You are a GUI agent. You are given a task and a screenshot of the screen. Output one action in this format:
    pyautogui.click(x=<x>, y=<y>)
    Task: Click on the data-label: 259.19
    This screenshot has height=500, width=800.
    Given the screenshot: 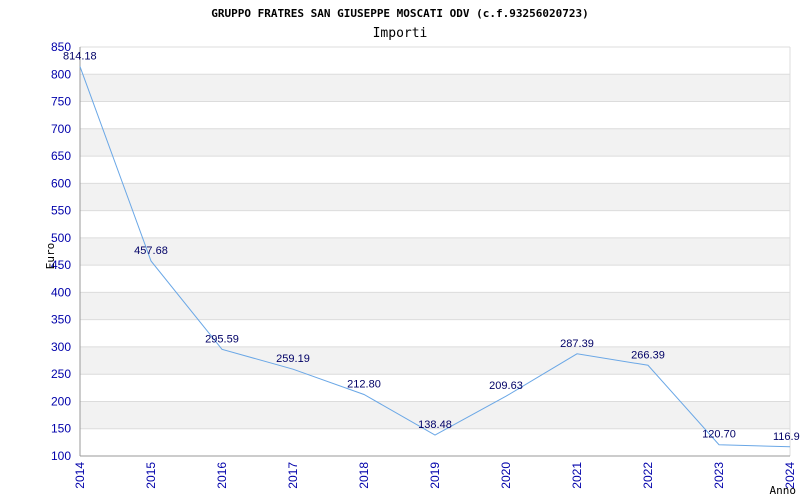 What is the action you would take?
    pyautogui.click(x=293, y=359)
    